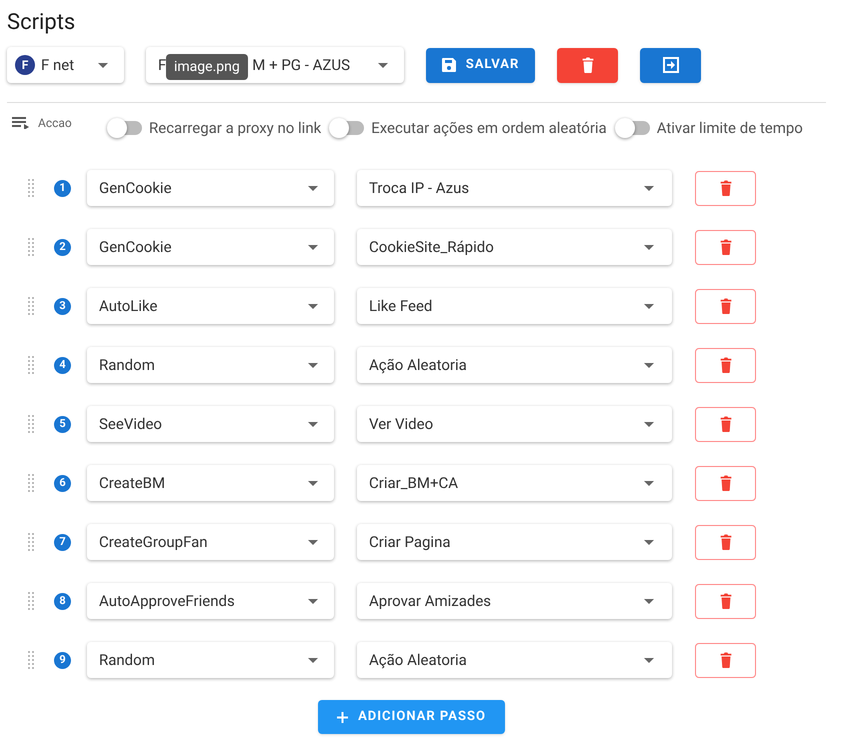 This screenshot has width=842, height=750. I want to click on step-number: 4, so click(62, 365).